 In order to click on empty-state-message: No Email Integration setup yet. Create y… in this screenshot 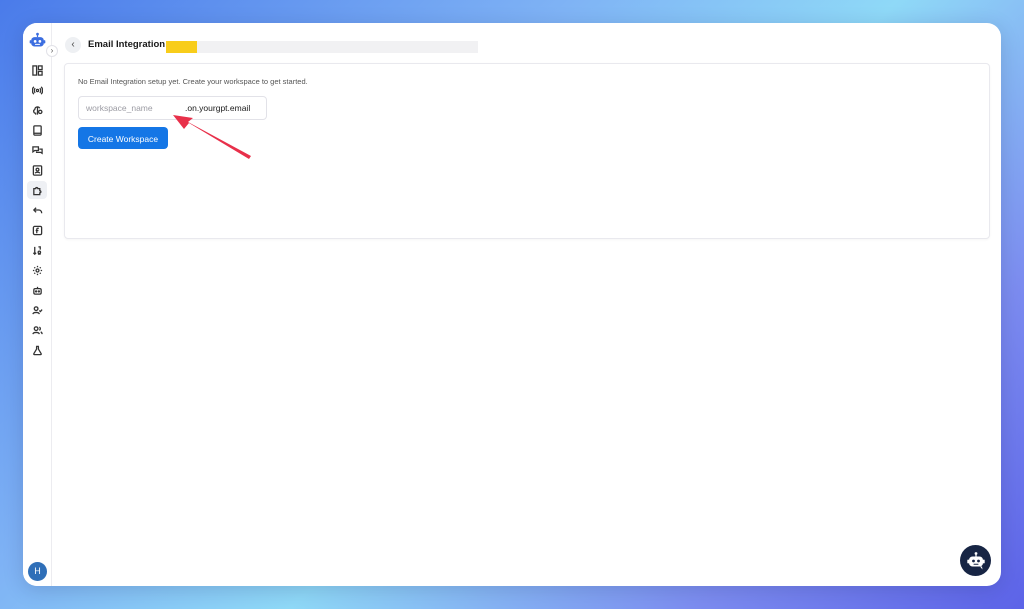, I will do `click(193, 81)`.